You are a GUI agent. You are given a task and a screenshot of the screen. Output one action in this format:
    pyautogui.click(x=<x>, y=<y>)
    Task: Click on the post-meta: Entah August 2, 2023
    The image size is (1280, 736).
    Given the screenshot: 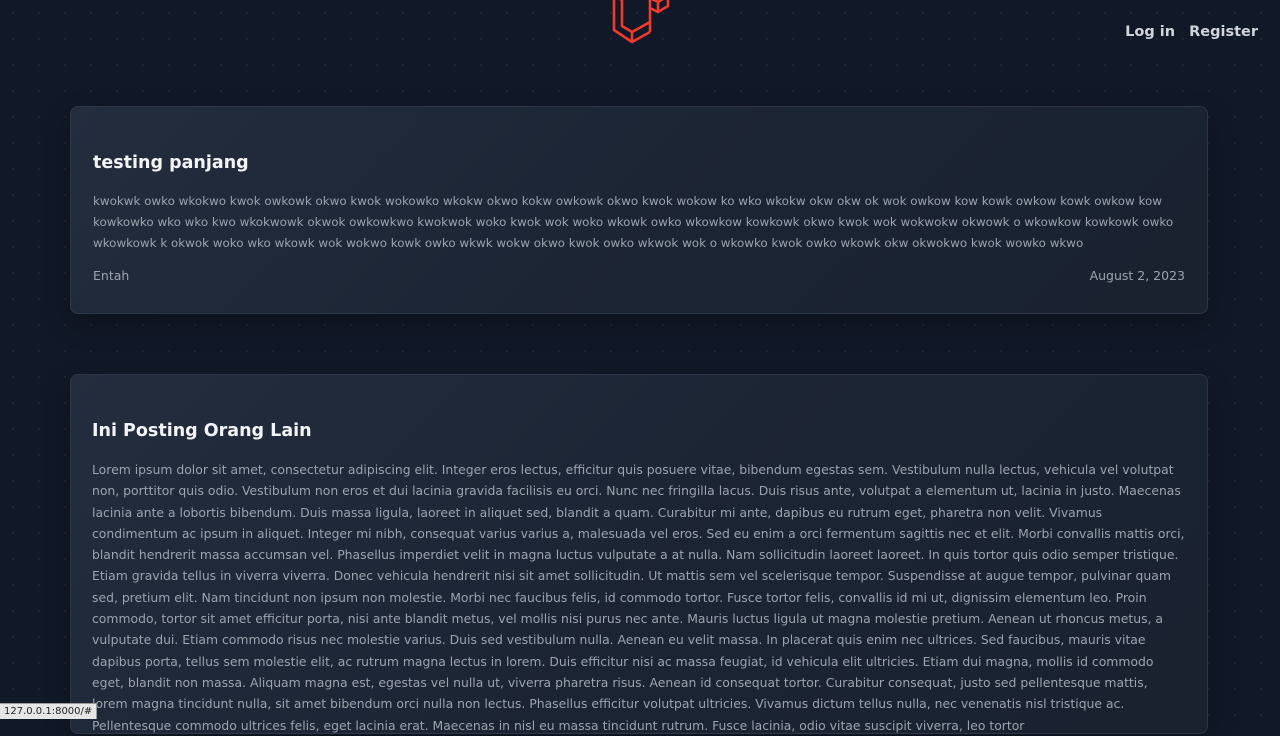 What is the action you would take?
    pyautogui.click(x=639, y=275)
    